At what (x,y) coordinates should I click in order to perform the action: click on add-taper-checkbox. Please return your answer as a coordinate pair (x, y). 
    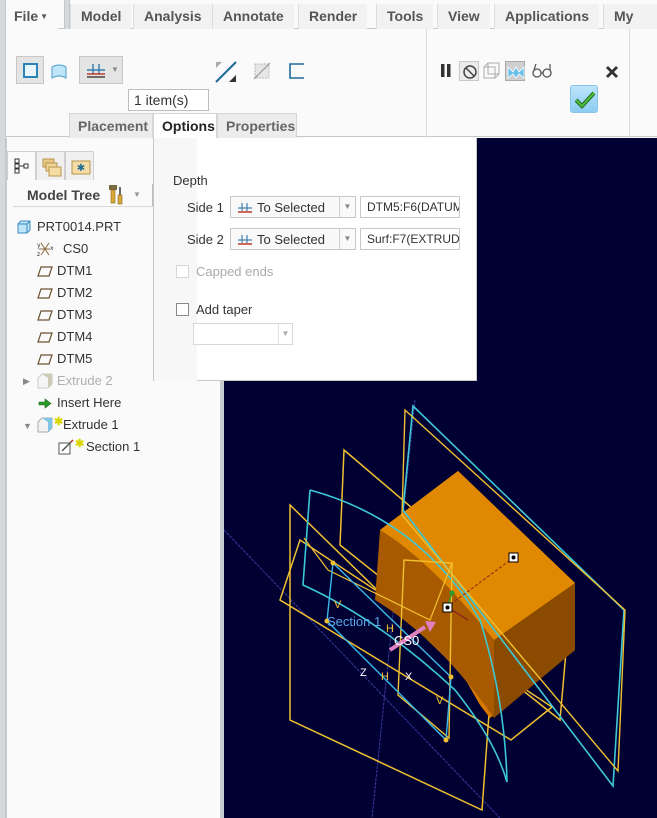
    Looking at the image, I should click on (182, 309).